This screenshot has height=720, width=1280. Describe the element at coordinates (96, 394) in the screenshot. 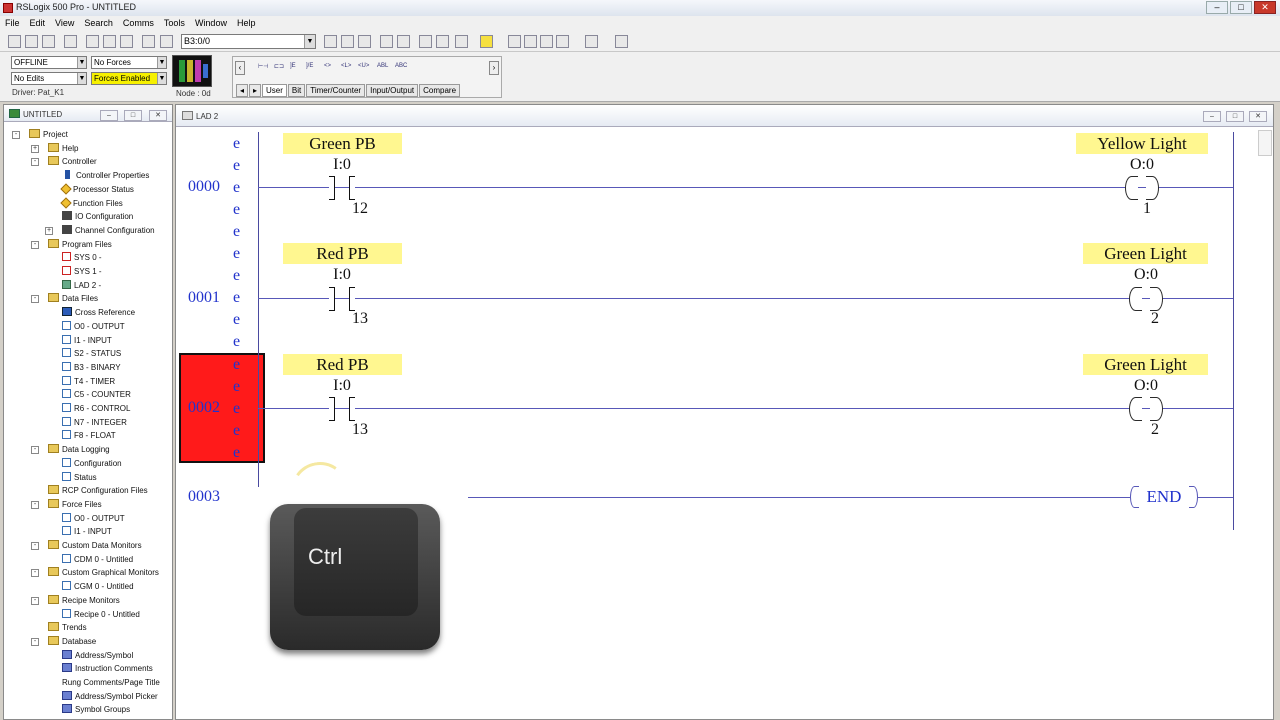

I see `tree-item: C5 - COUNTER` at that location.